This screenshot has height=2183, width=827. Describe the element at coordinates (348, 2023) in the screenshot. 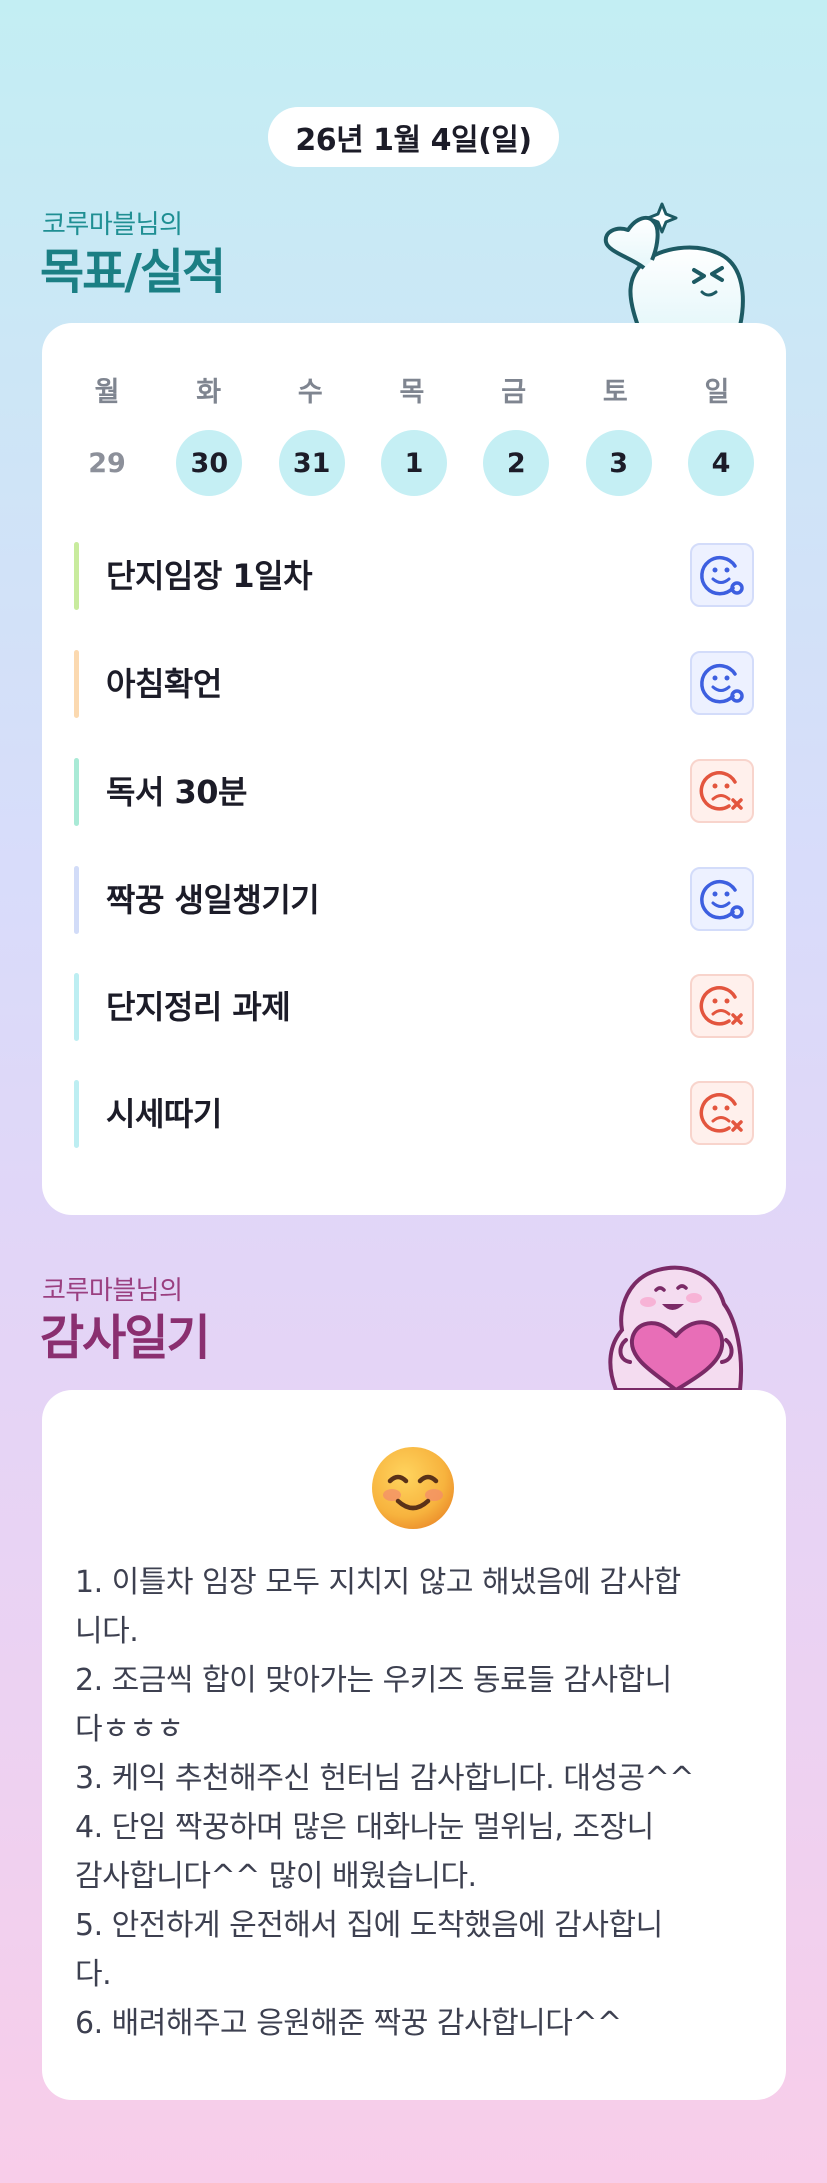

I see `gratitude-line: 6. 배려해주고 응원해준 짝꿍 감사합니다^^` at that location.